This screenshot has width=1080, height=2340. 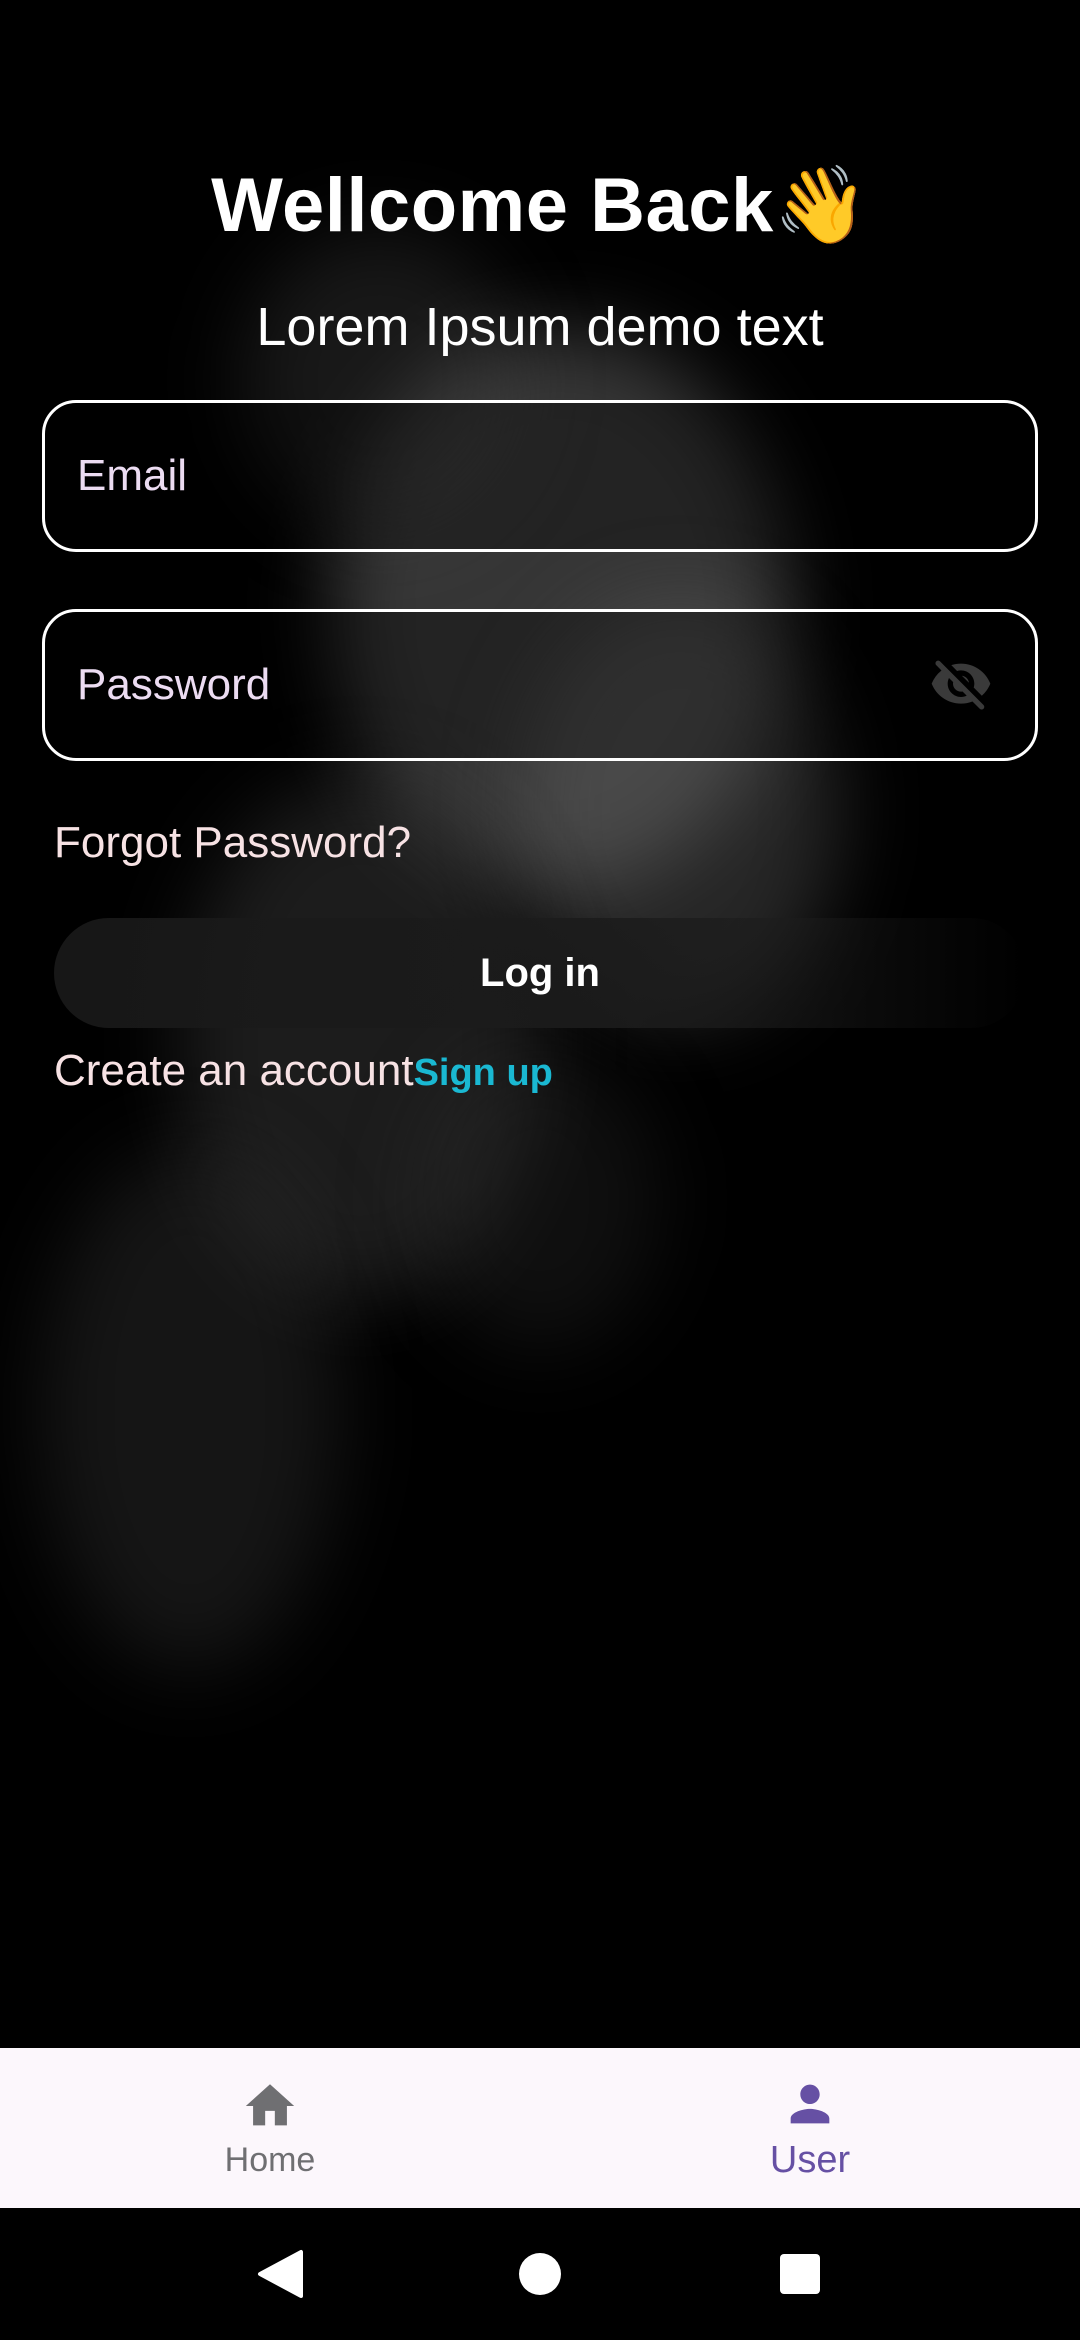 What do you see at coordinates (270, 2159) in the screenshot?
I see `nav-item-home-label: Home` at bounding box center [270, 2159].